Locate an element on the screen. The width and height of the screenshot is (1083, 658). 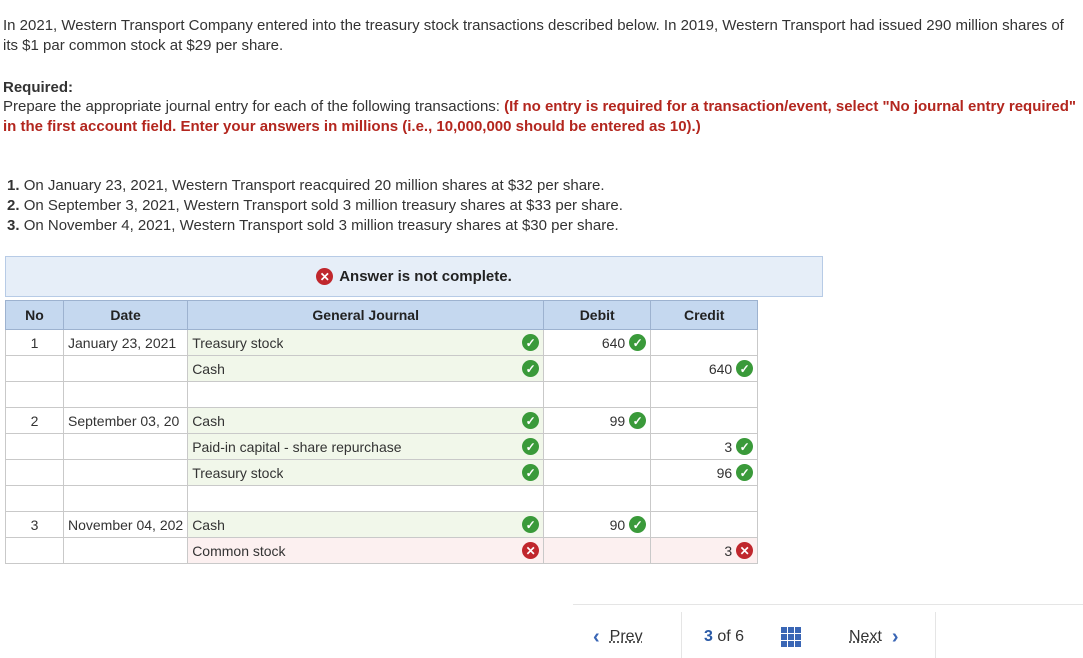
debit-amount: 90 is located at coordinates (617, 524).